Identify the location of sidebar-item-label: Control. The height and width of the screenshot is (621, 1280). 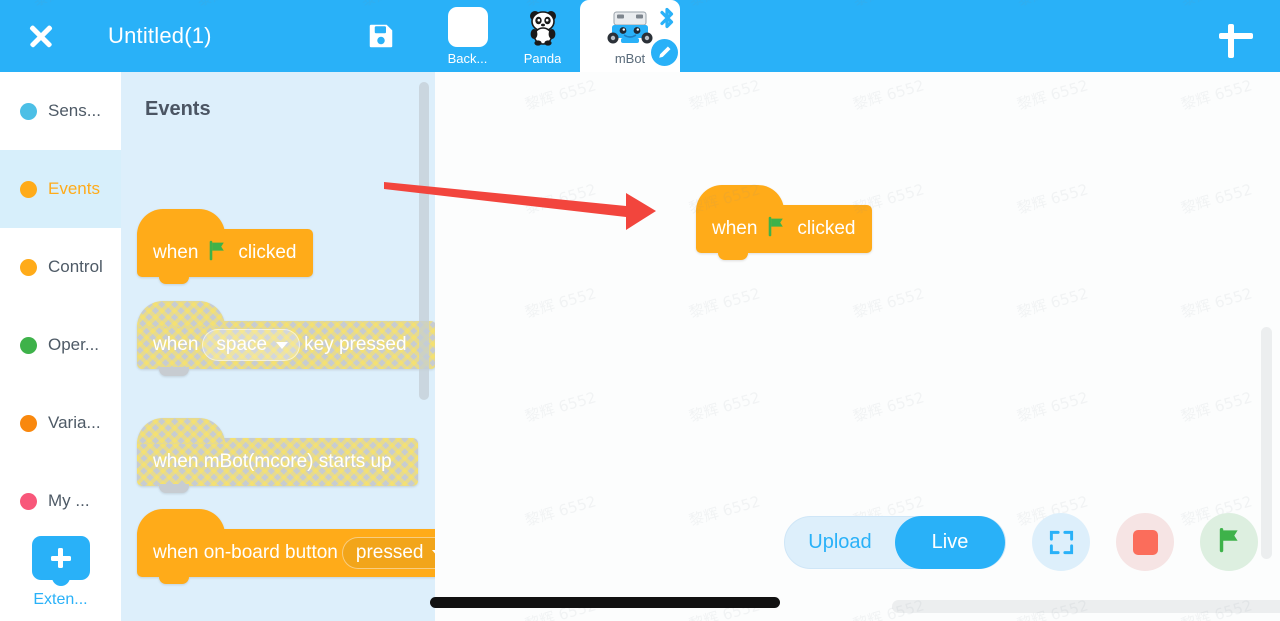
(75, 266).